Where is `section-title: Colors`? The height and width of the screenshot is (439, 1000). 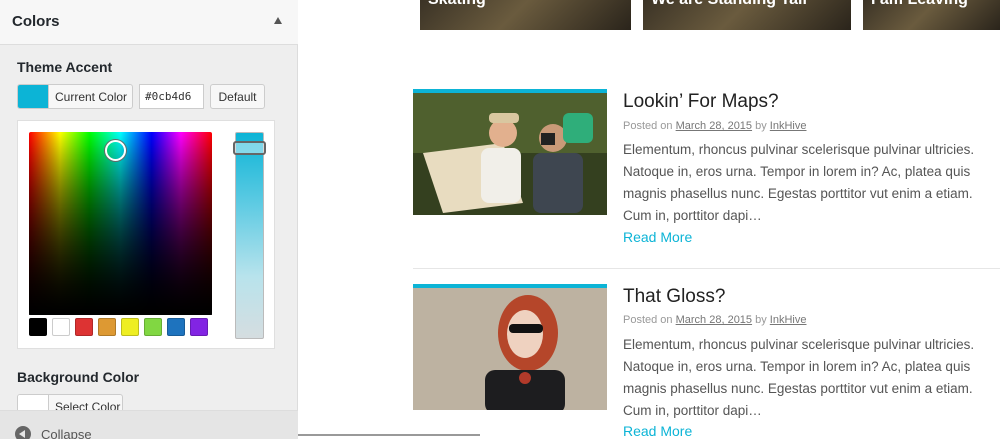 section-title: Colors is located at coordinates (36, 21).